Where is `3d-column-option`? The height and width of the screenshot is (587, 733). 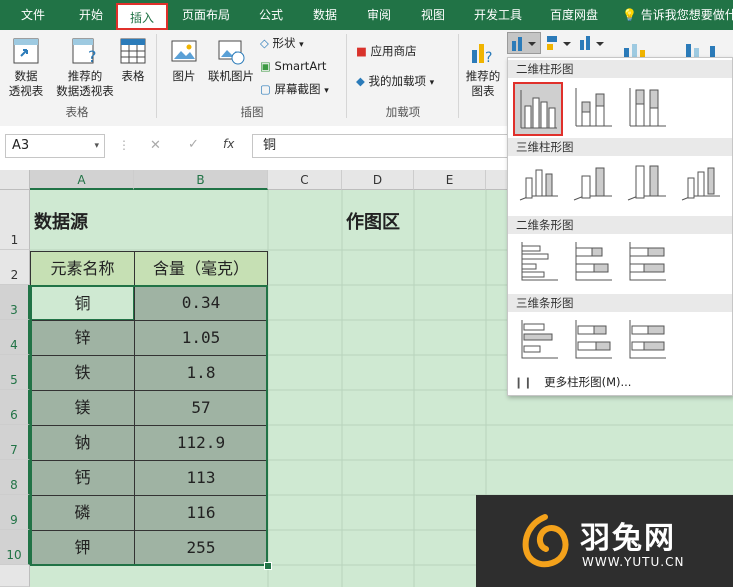 3d-column-option is located at coordinates (701, 183).